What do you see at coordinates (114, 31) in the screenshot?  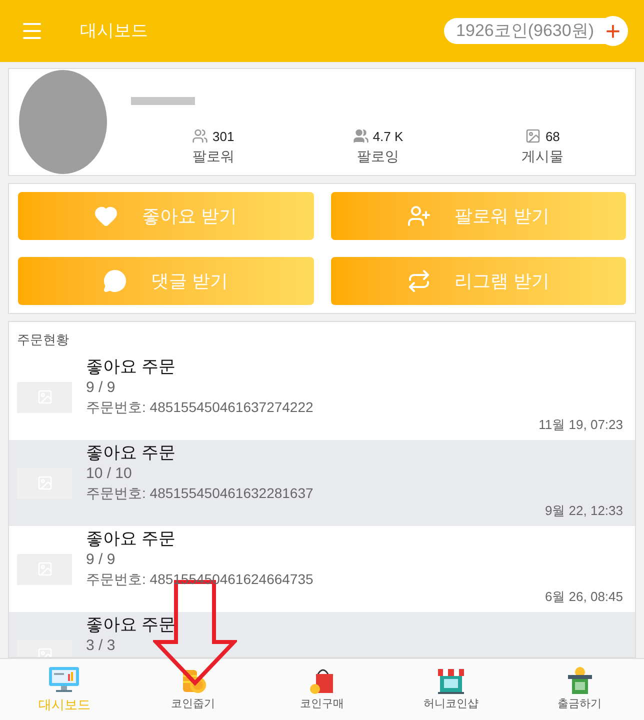 I see `page-title: 대시보드` at bounding box center [114, 31].